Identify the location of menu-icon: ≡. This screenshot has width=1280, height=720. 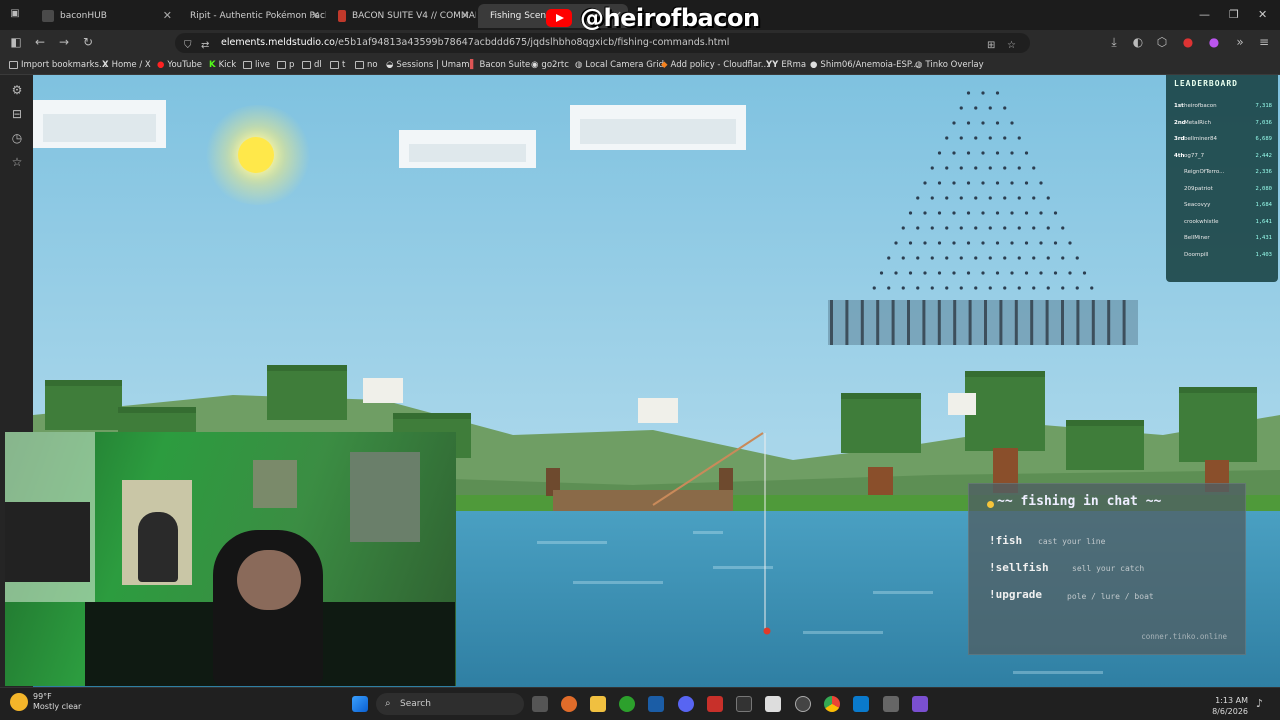
(1264, 42).